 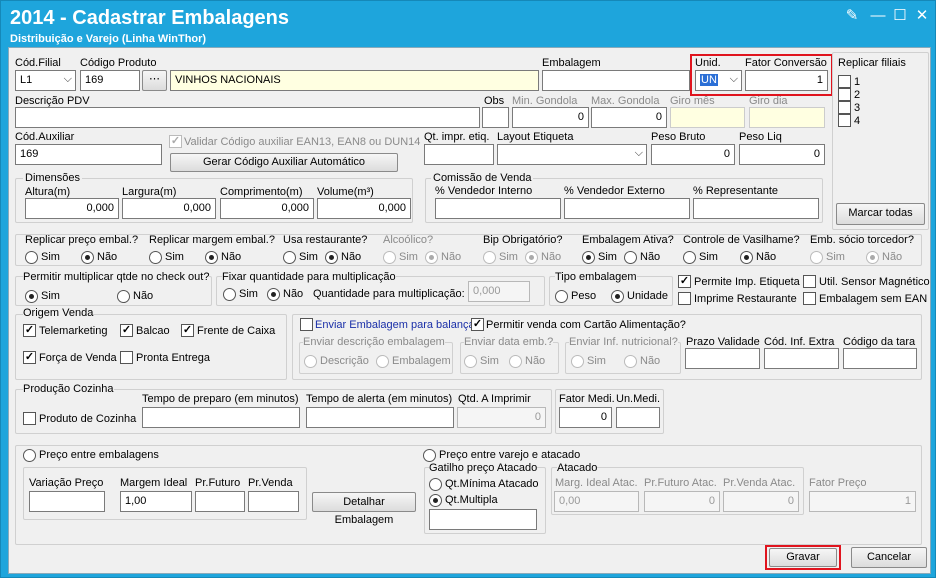 I want to click on filial-2-checkbox, so click(x=844, y=94).